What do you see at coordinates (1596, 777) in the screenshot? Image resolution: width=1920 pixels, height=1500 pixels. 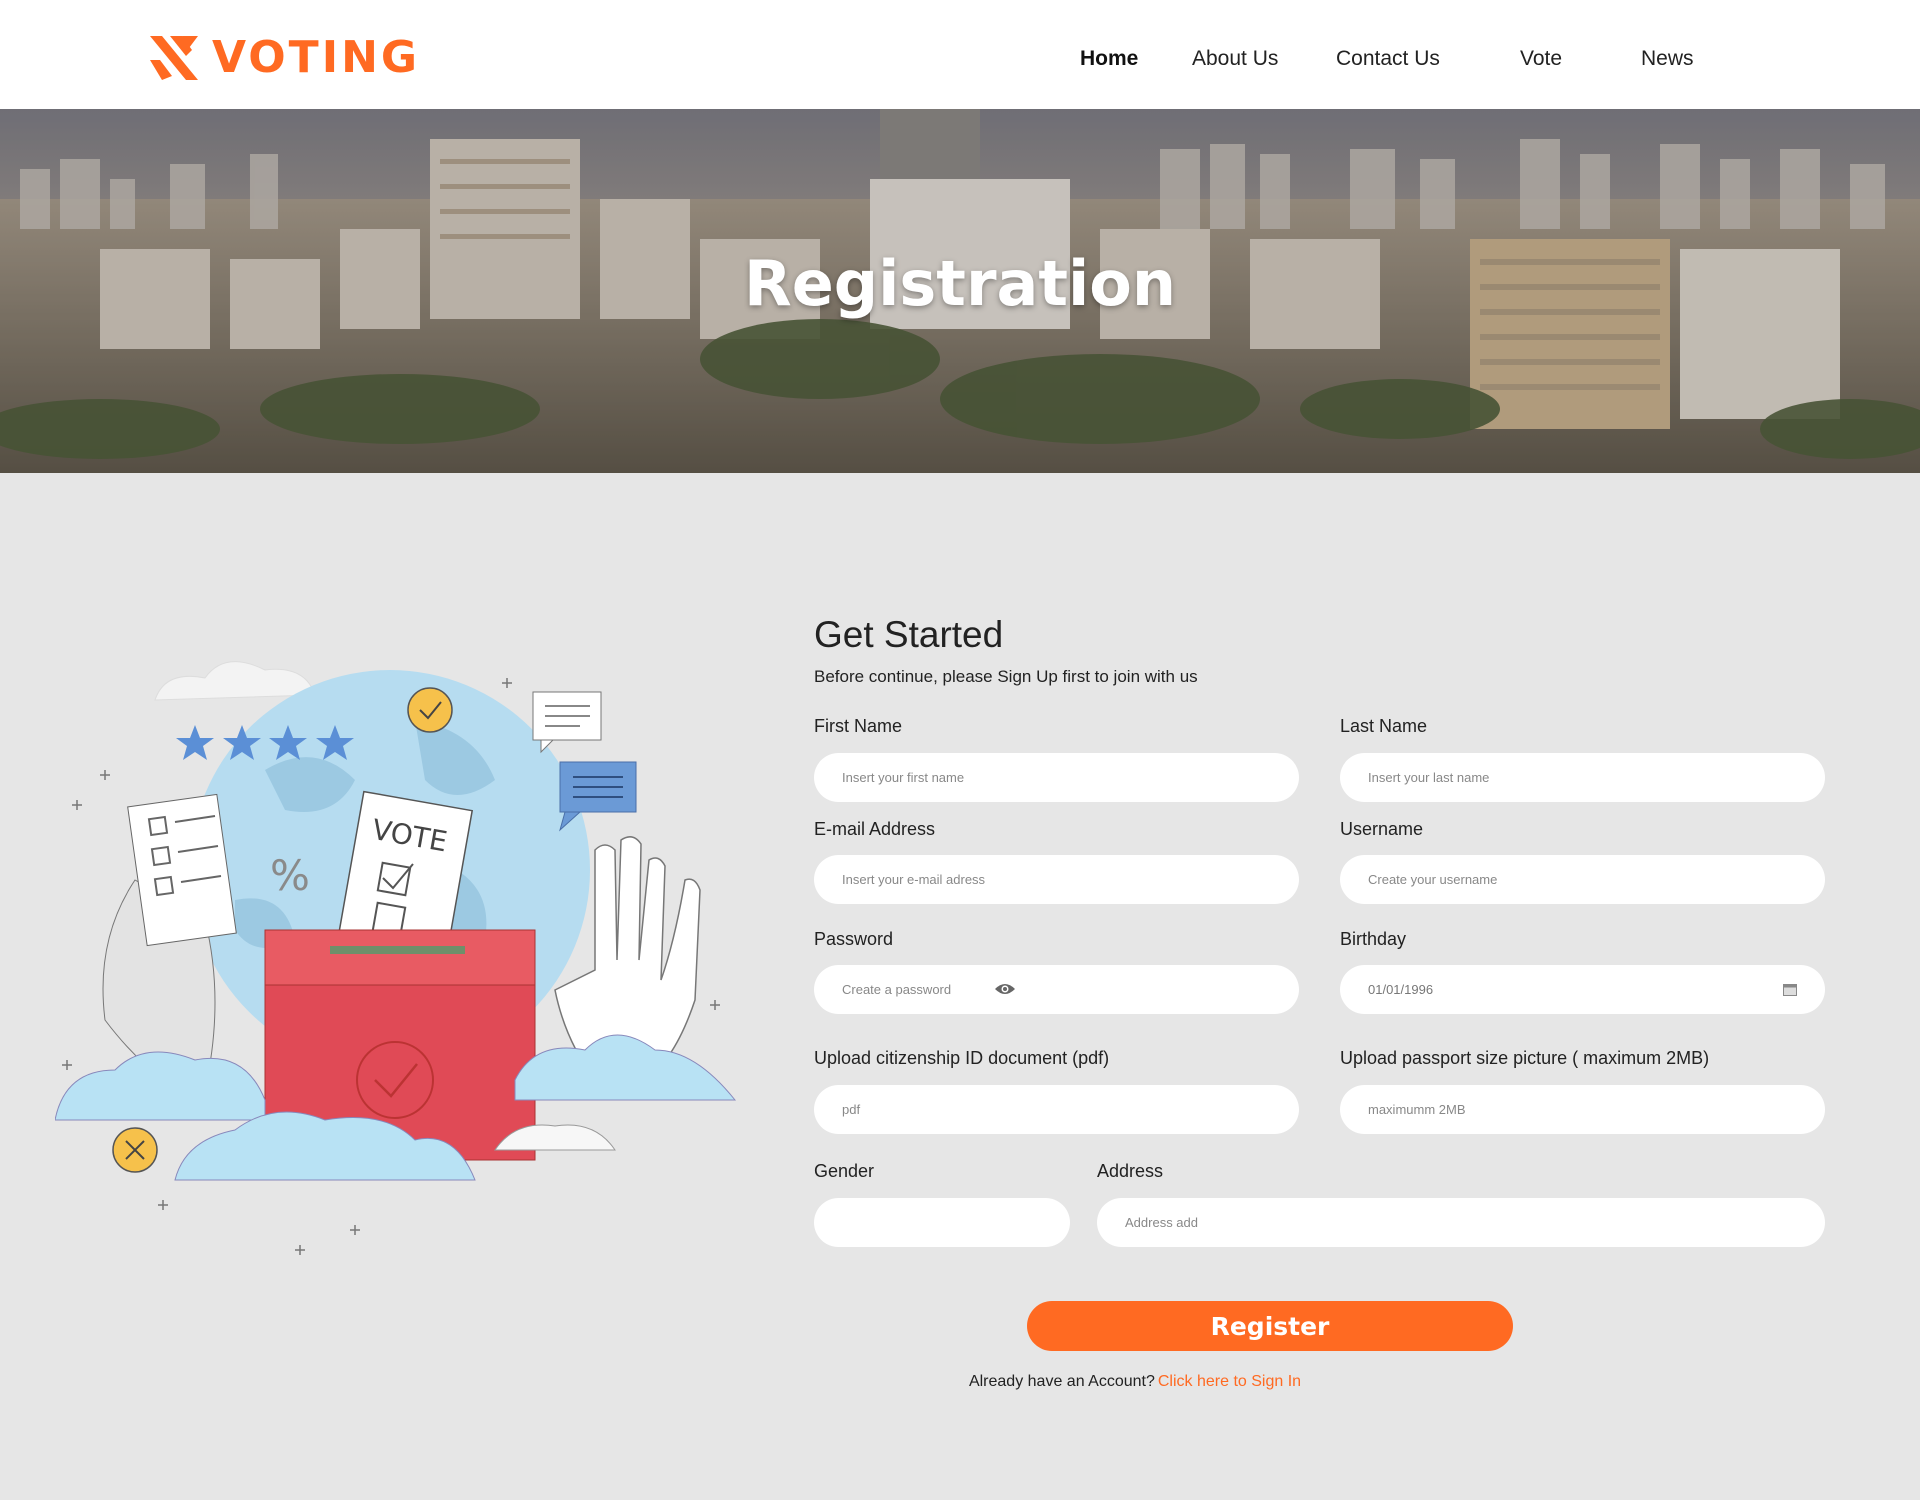 I see `last-name-input` at bounding box center [1596, 777].